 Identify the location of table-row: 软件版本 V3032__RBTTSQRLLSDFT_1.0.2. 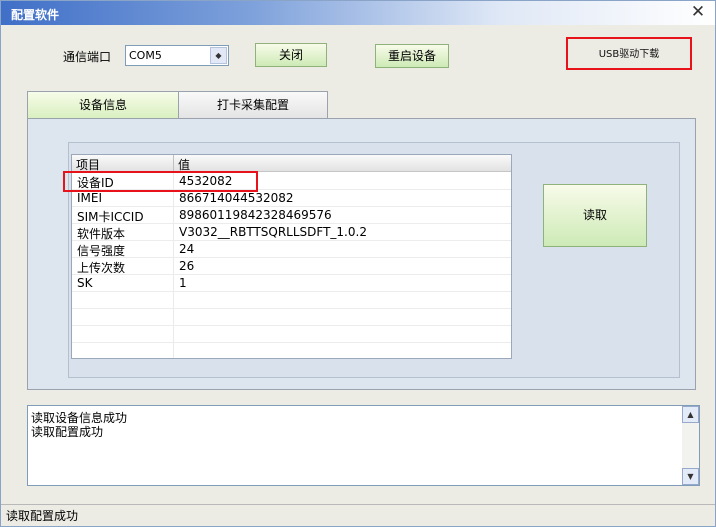
(291, 232).